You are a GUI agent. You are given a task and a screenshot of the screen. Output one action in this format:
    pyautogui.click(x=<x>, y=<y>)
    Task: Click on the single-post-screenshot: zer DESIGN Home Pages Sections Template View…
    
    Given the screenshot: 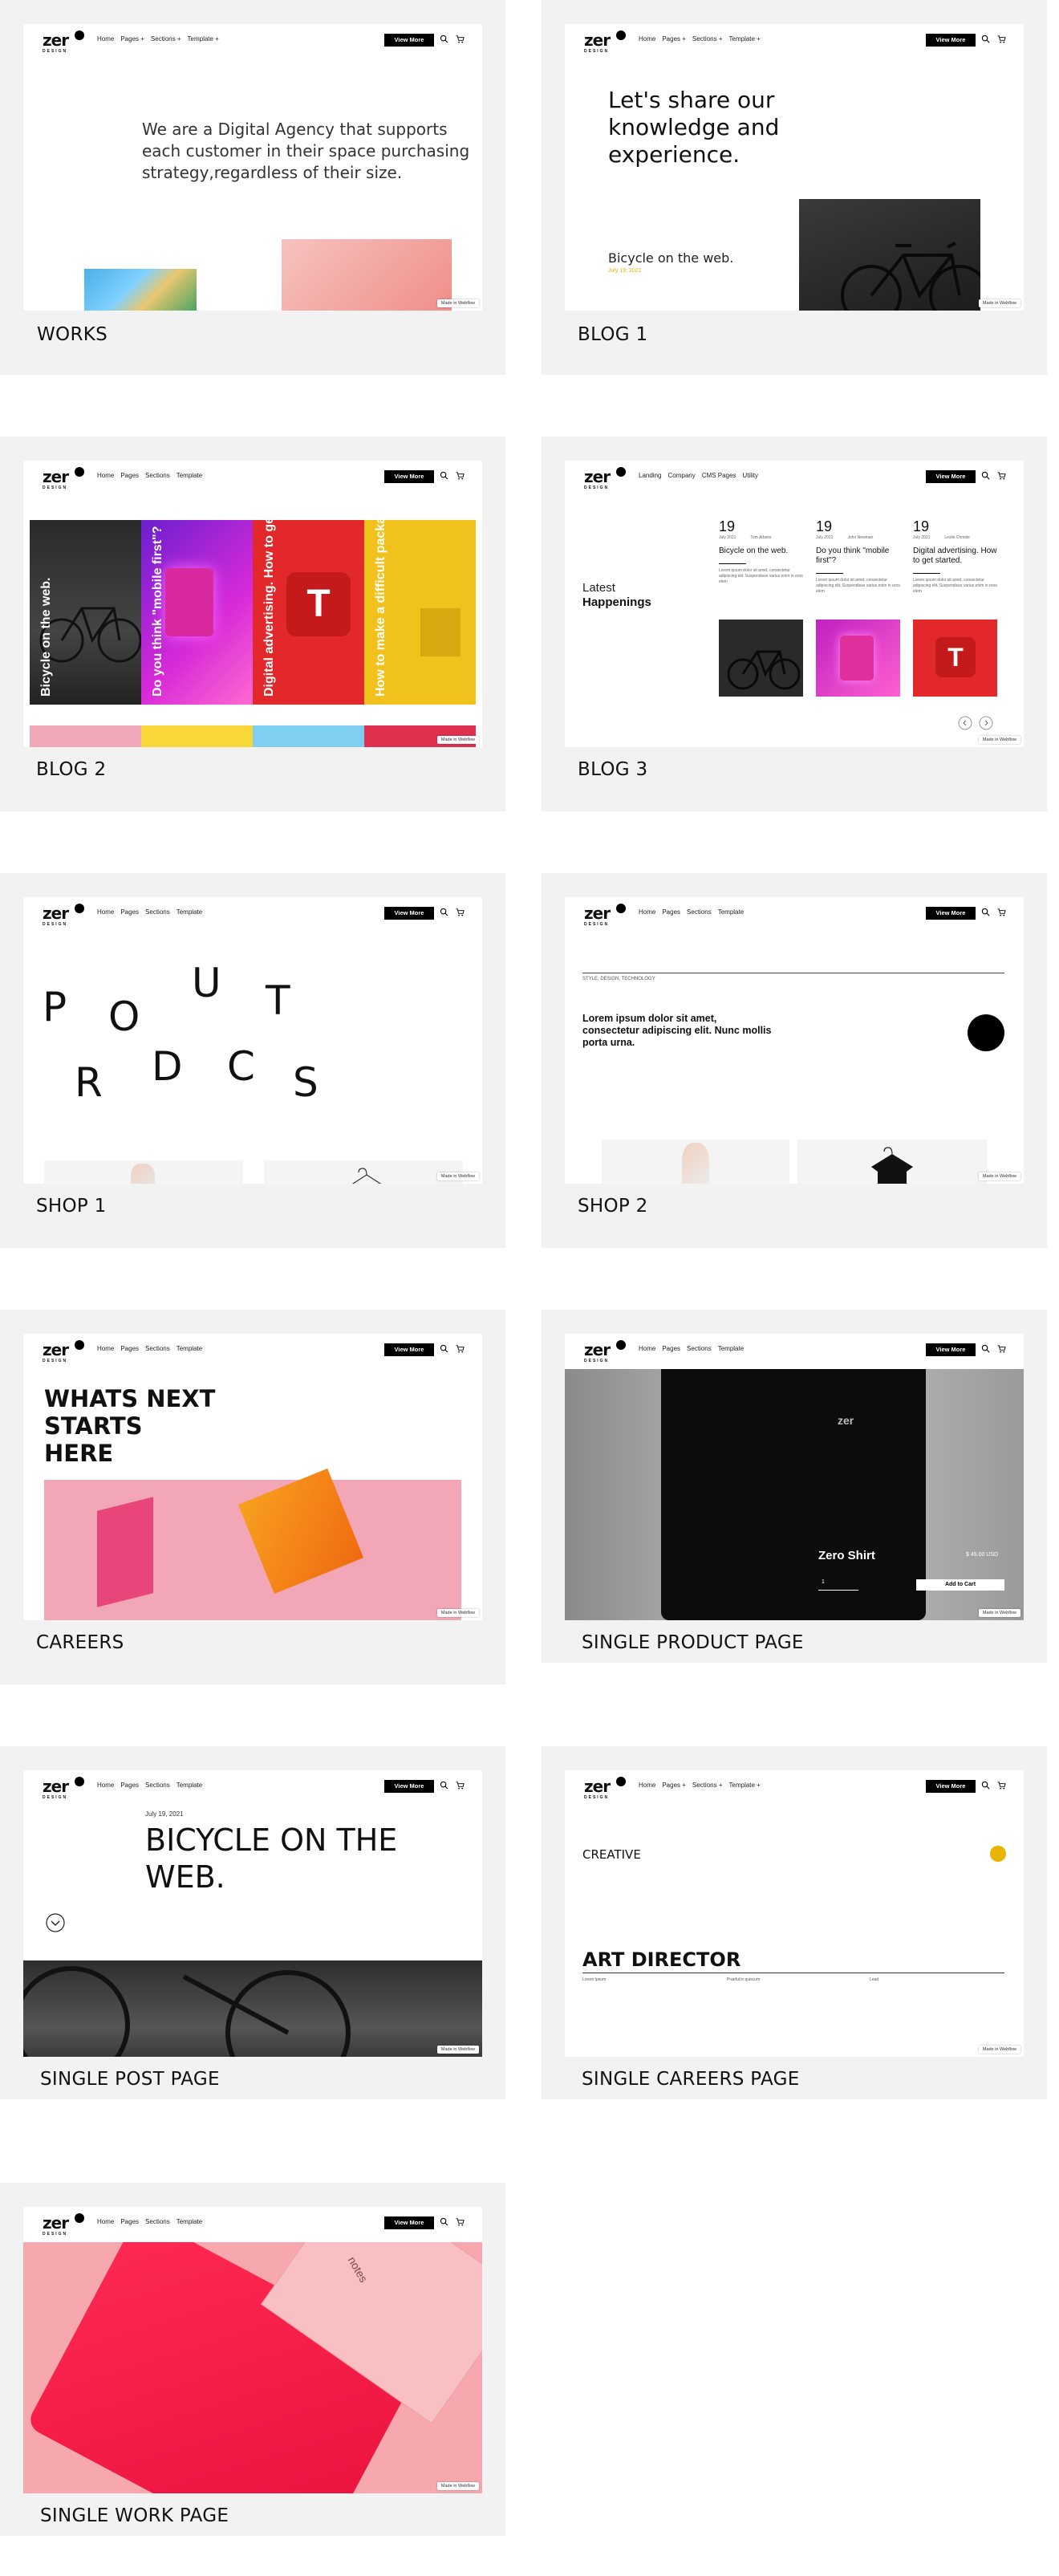 What is the action you would take?
    pyautogui.click(x=252, y=1914)
    